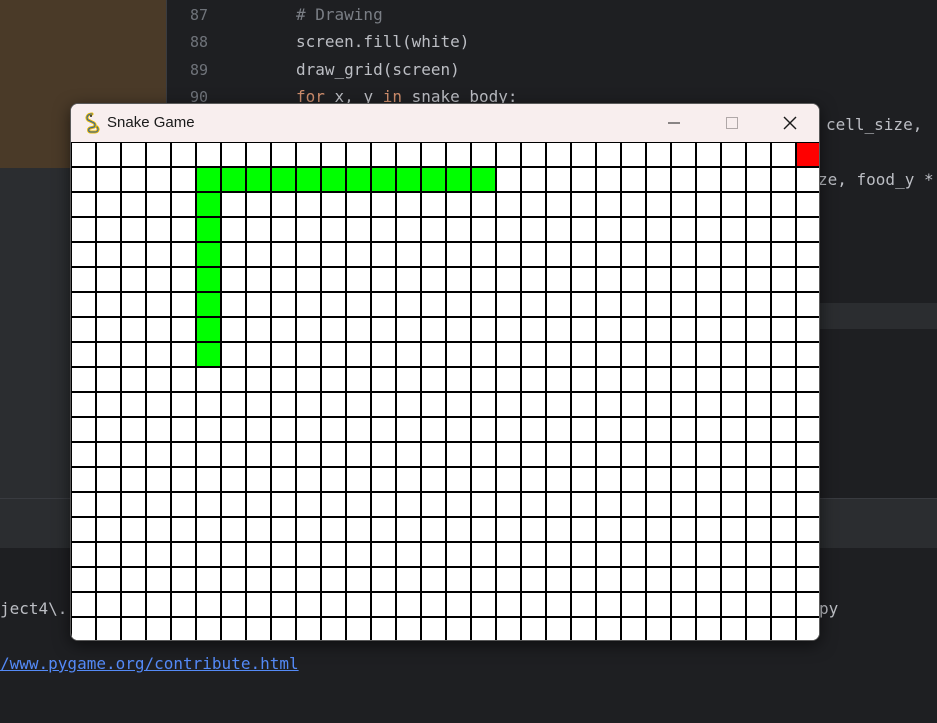  What do you see at coordinates (339, 14) in the screenshot?
I see `code-line-comment: # Drawing` at bounding box center [339, 14].